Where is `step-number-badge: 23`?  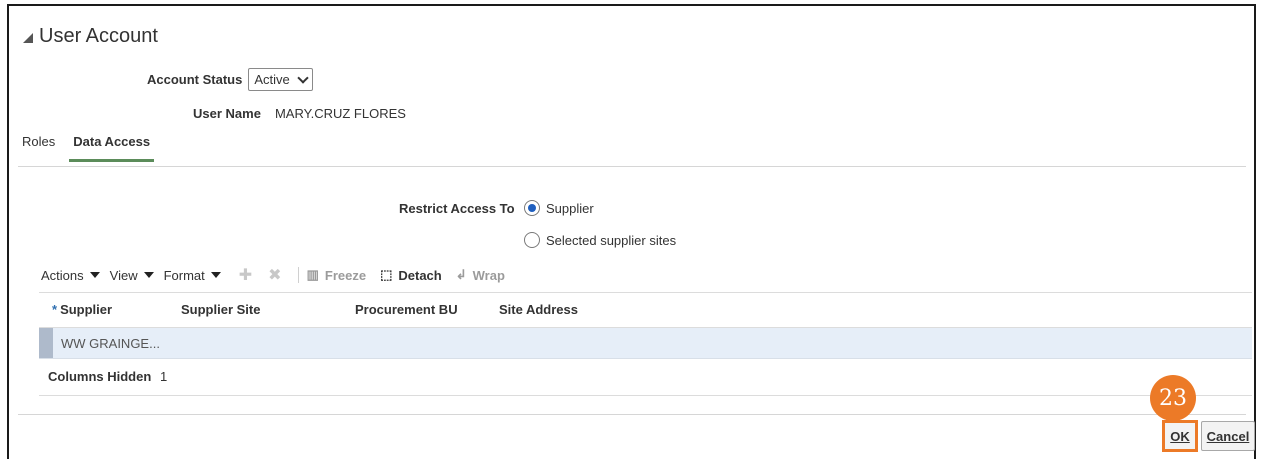 step-number-badge: 23 is located at coordinates (1173, 398).